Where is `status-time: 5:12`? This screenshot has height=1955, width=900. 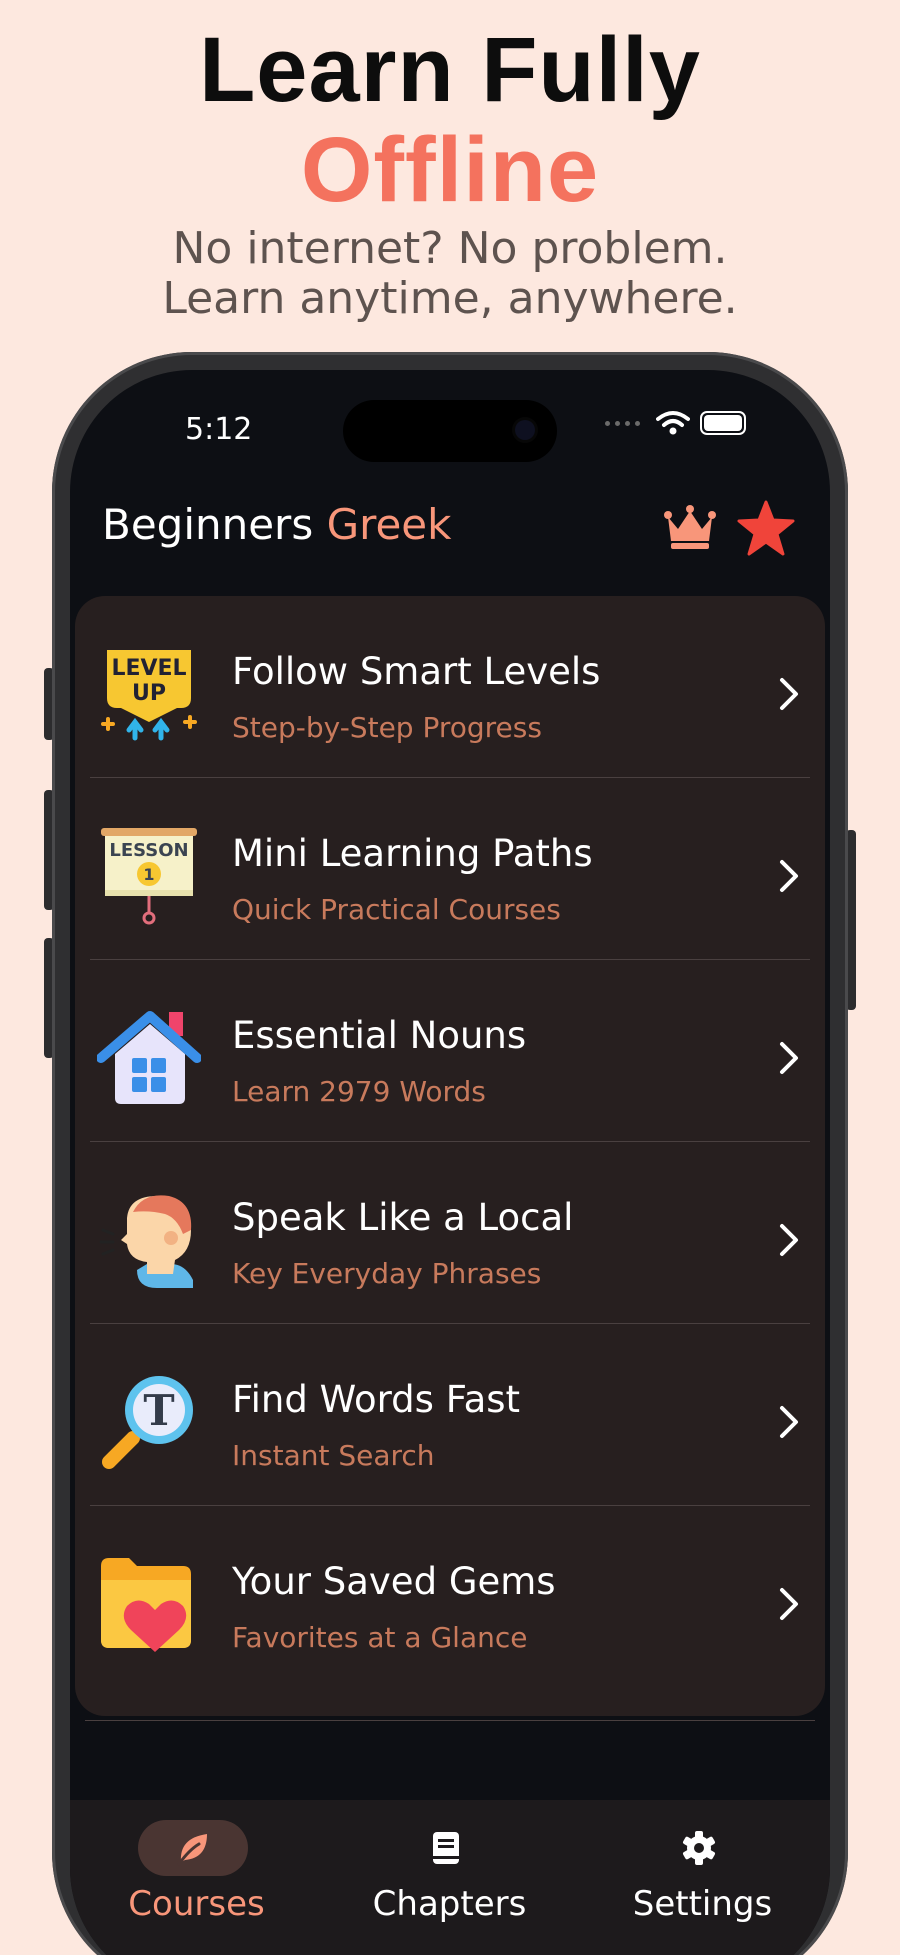
status-time: 5:12 is located at coordinates (219, 429).